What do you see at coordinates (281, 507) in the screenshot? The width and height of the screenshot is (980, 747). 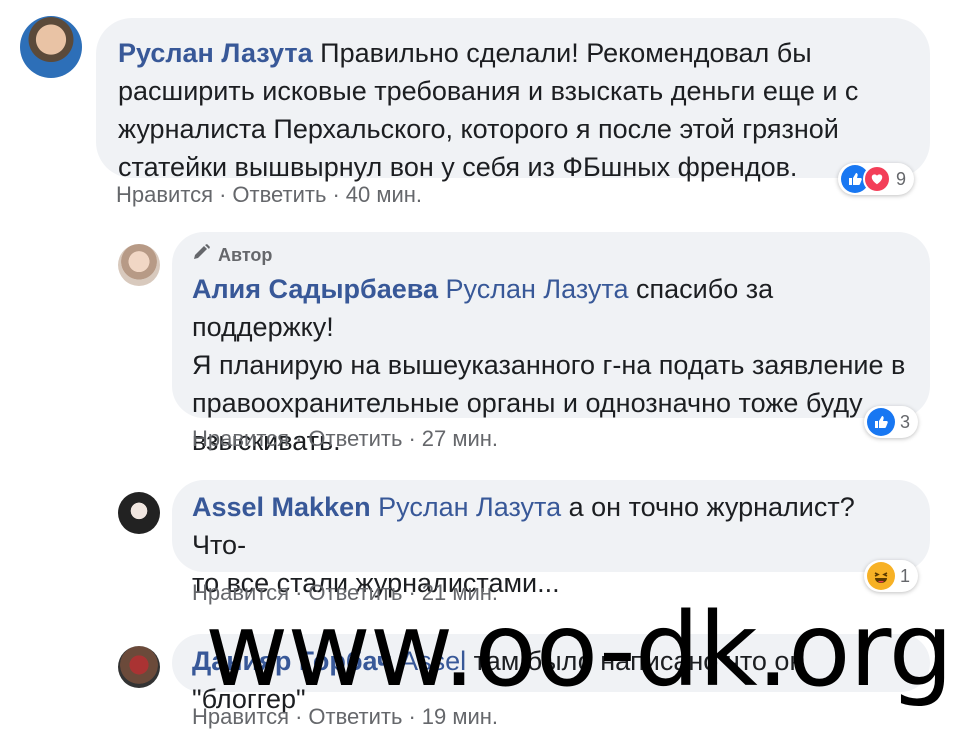 I see `comment-author: Assel Makken` at bounding box center [281, 507].